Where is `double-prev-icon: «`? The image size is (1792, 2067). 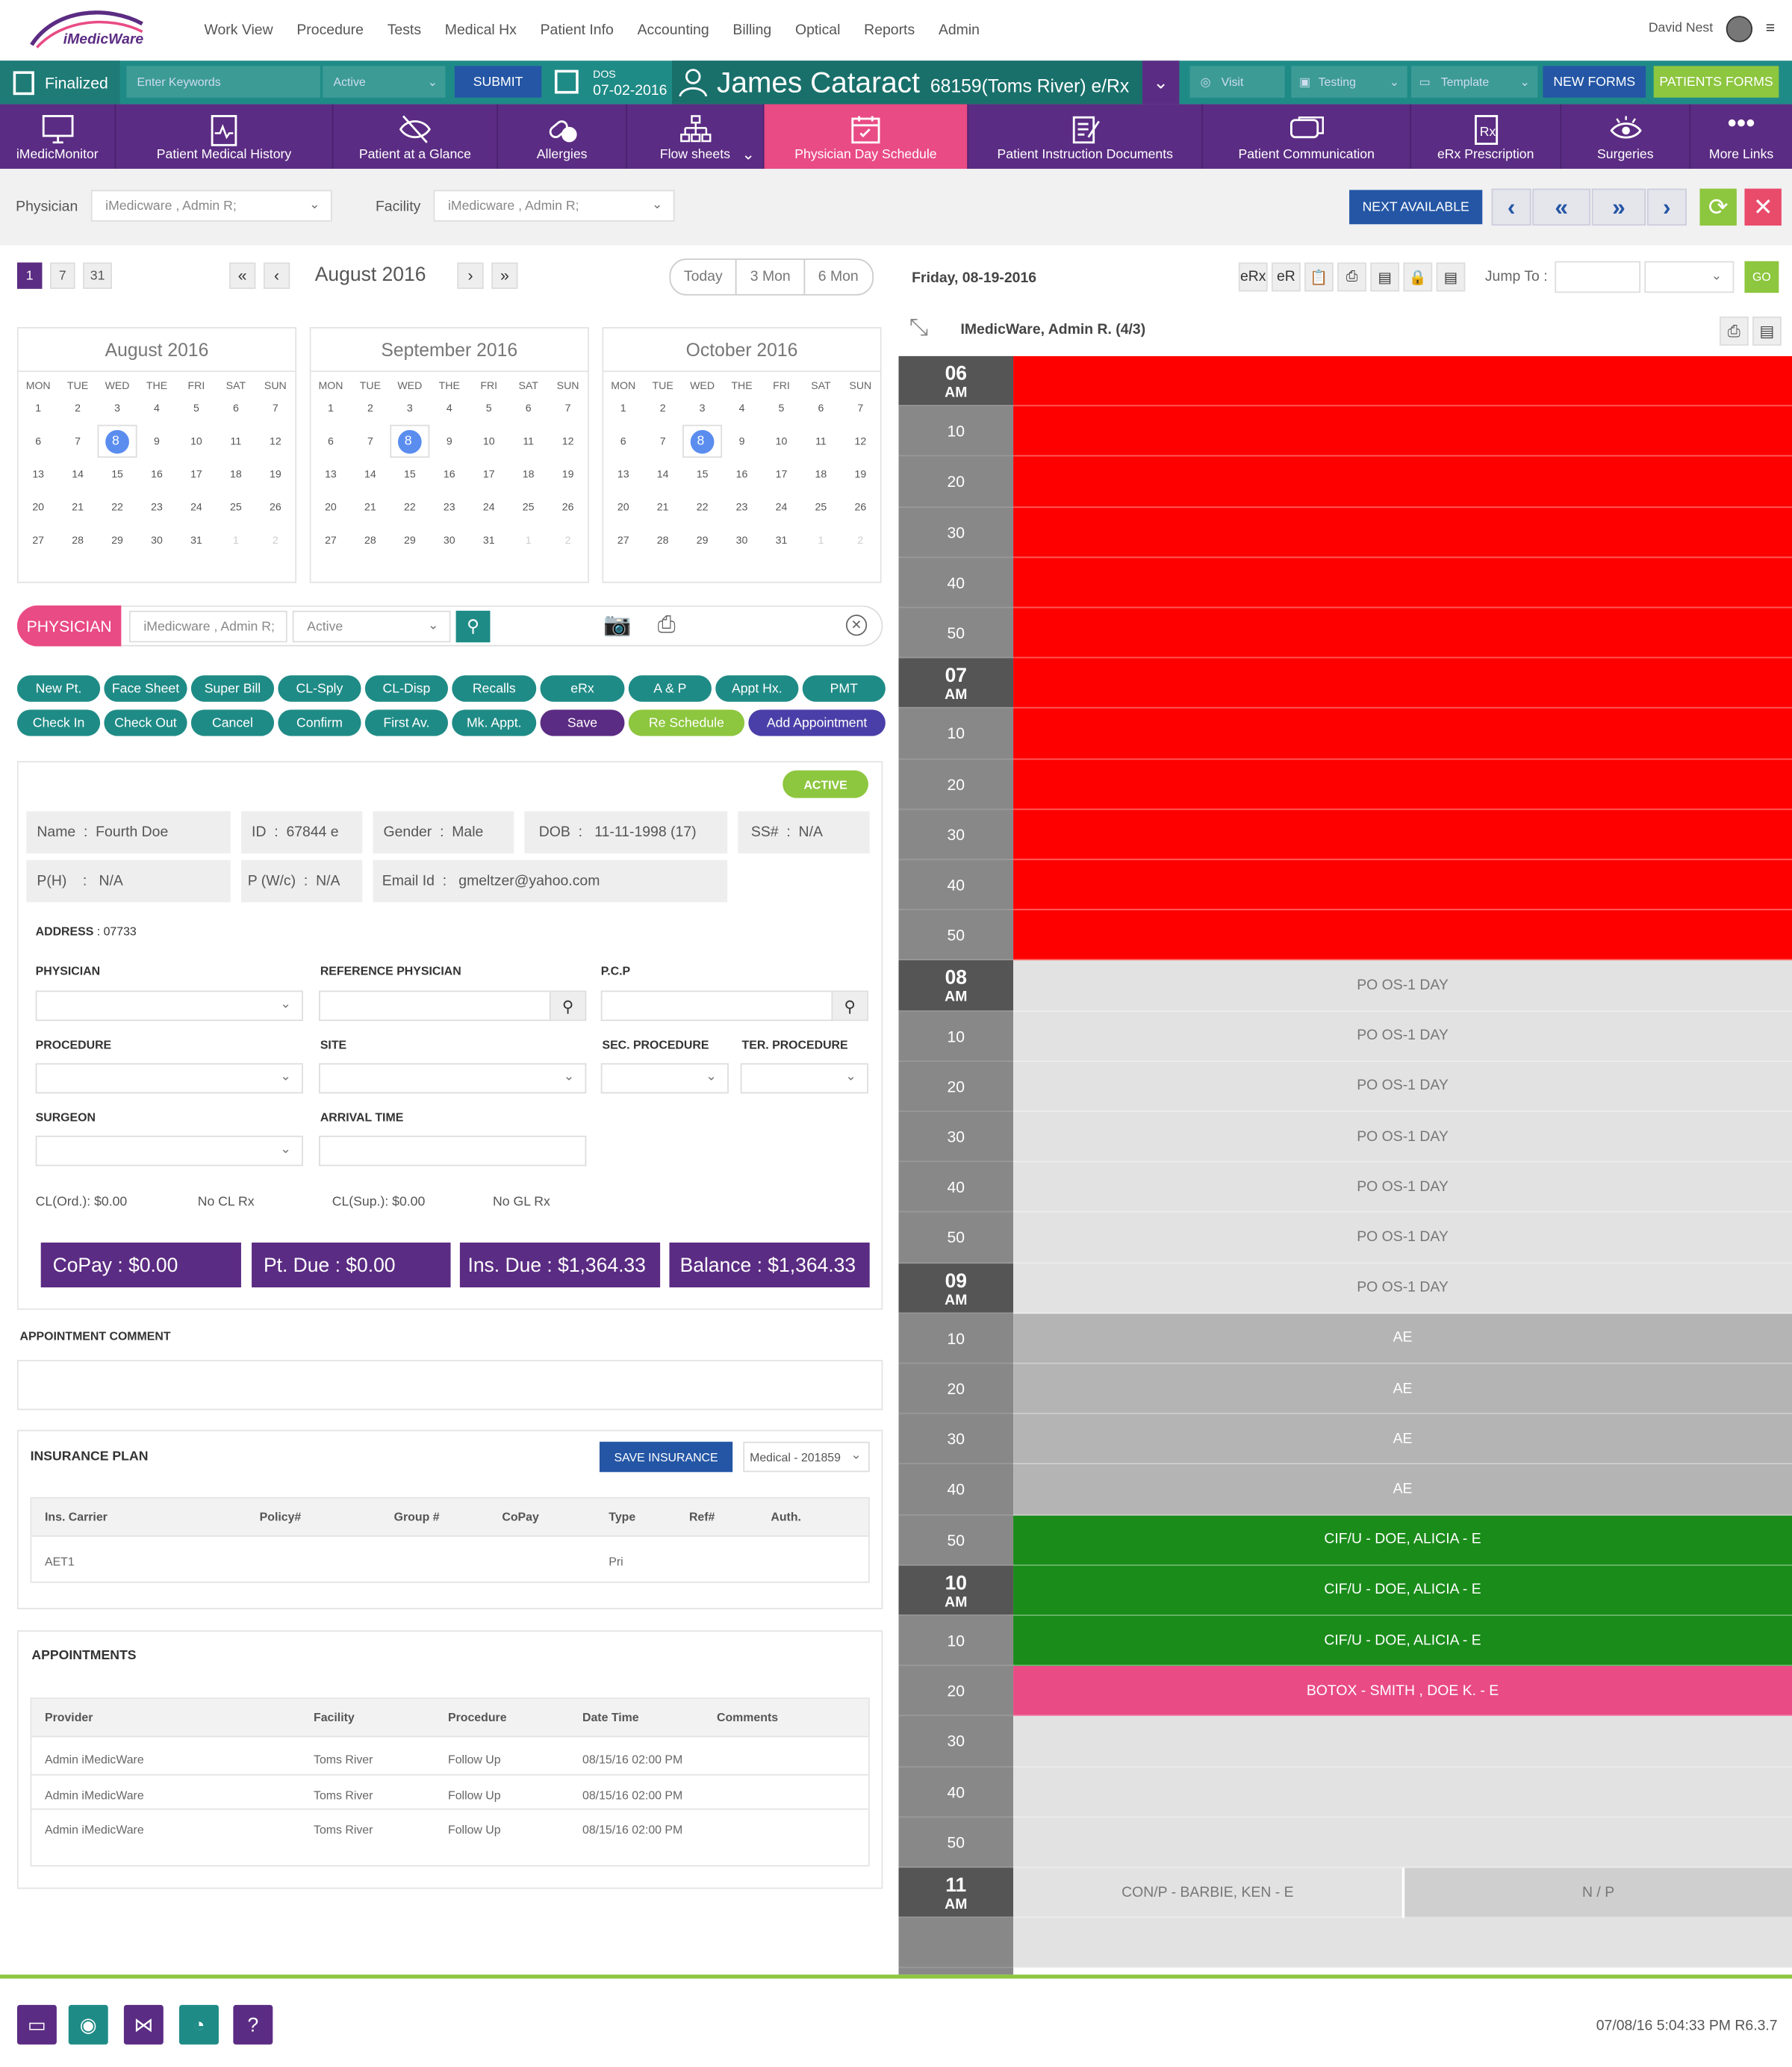 double-prev-icon: « is located at coordinates (1561, 207).